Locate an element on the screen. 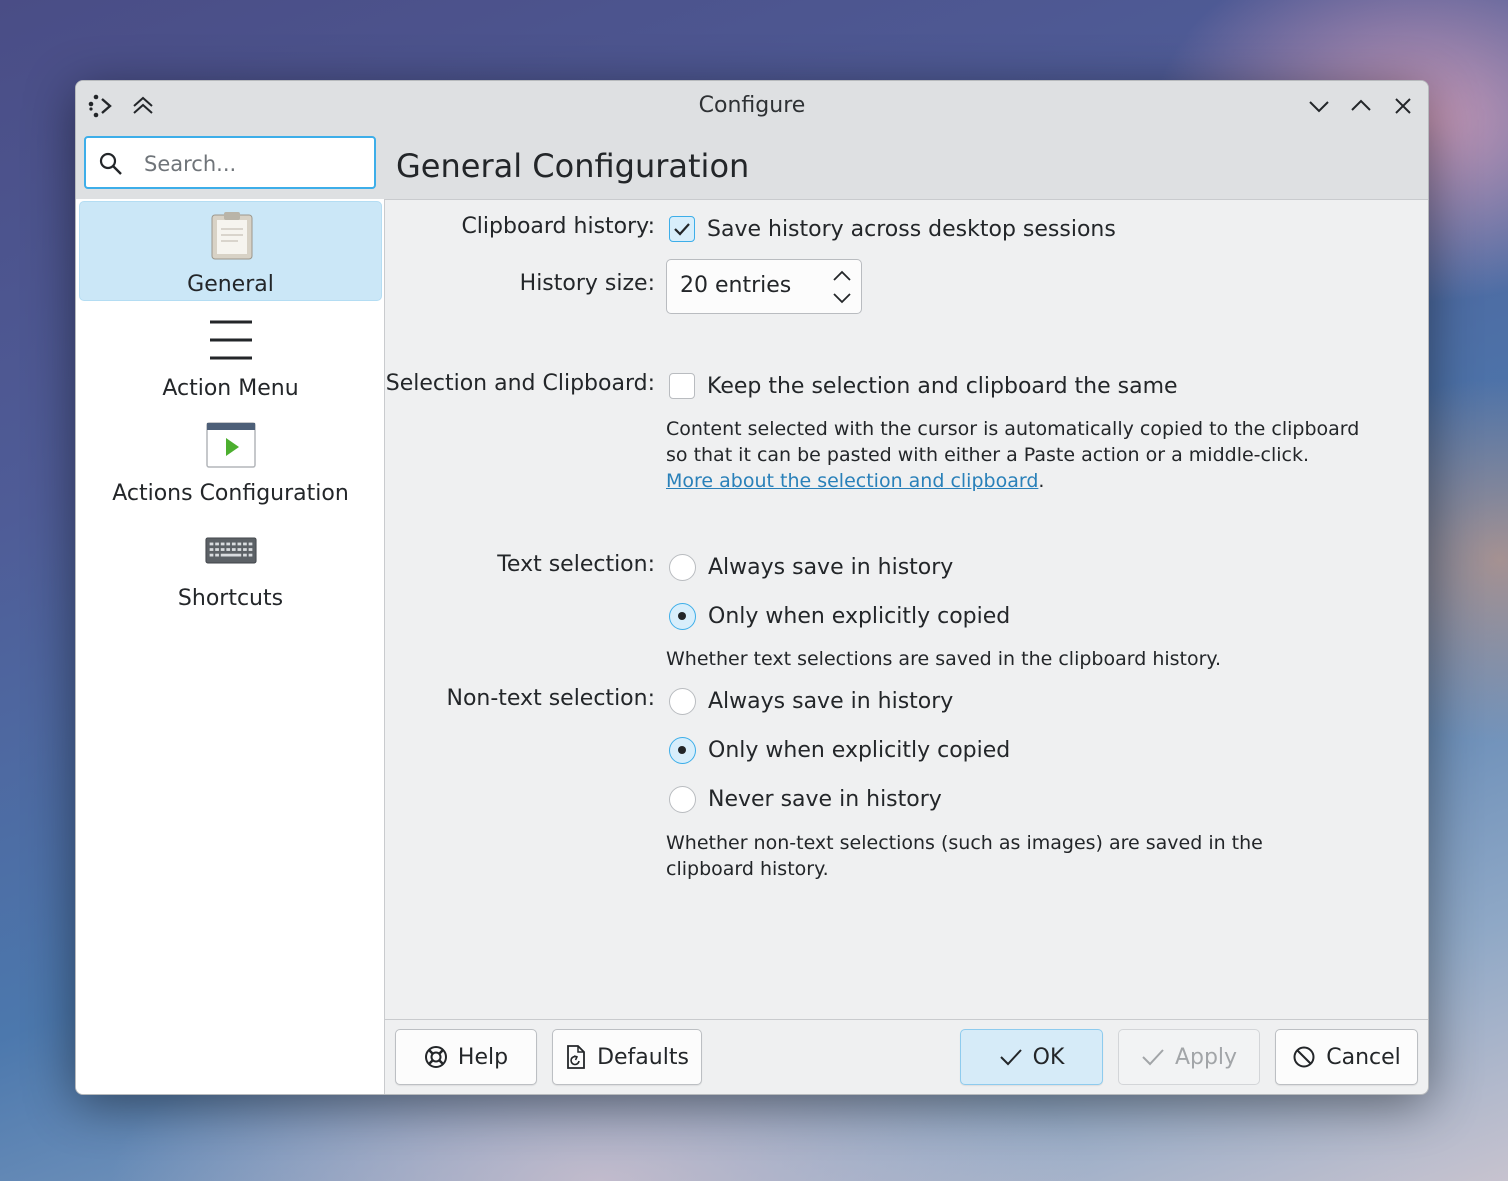  clipboard-icon is located at coordinates (232, 236).